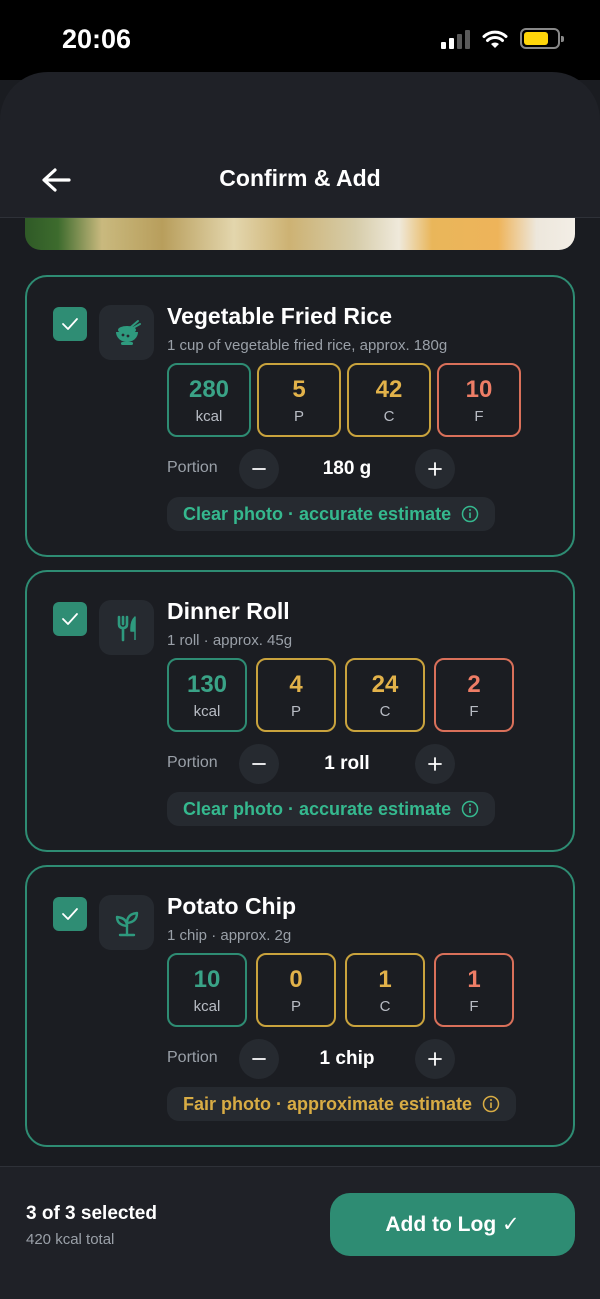 The height and width of the screenshot is (1299, 600). I want to click on macro-p: 4 P, so click(296, 695).